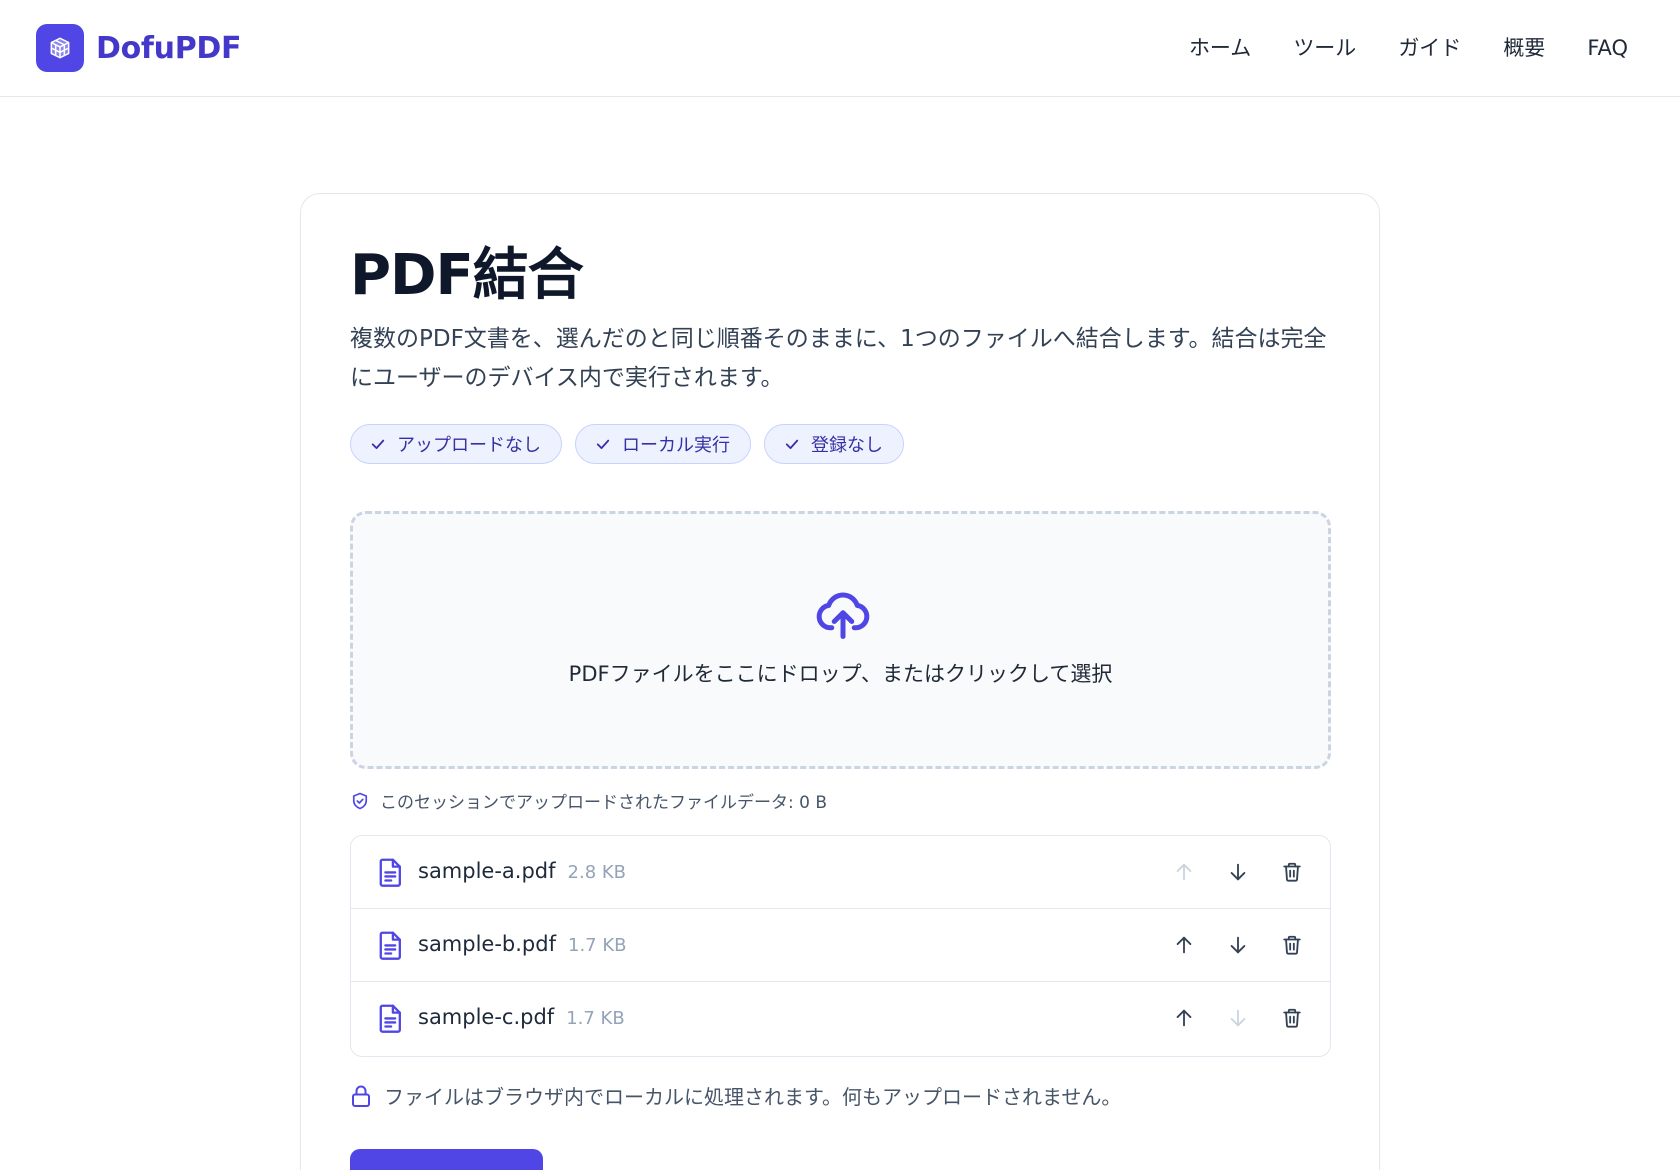 Image resolution: width=1680 pixels, height=1170 pixels. I want to click on brand-link: DofuPDF, so click(139, 48).